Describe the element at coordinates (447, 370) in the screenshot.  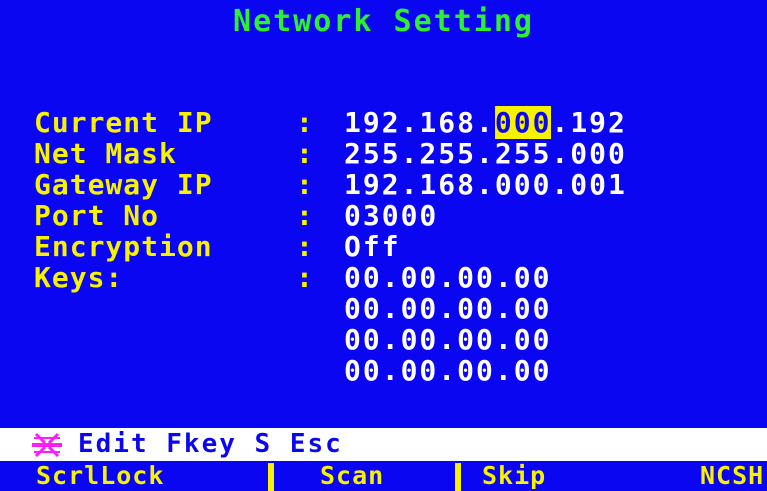
I see `key-field-4: 00.00.00.00` at that location.